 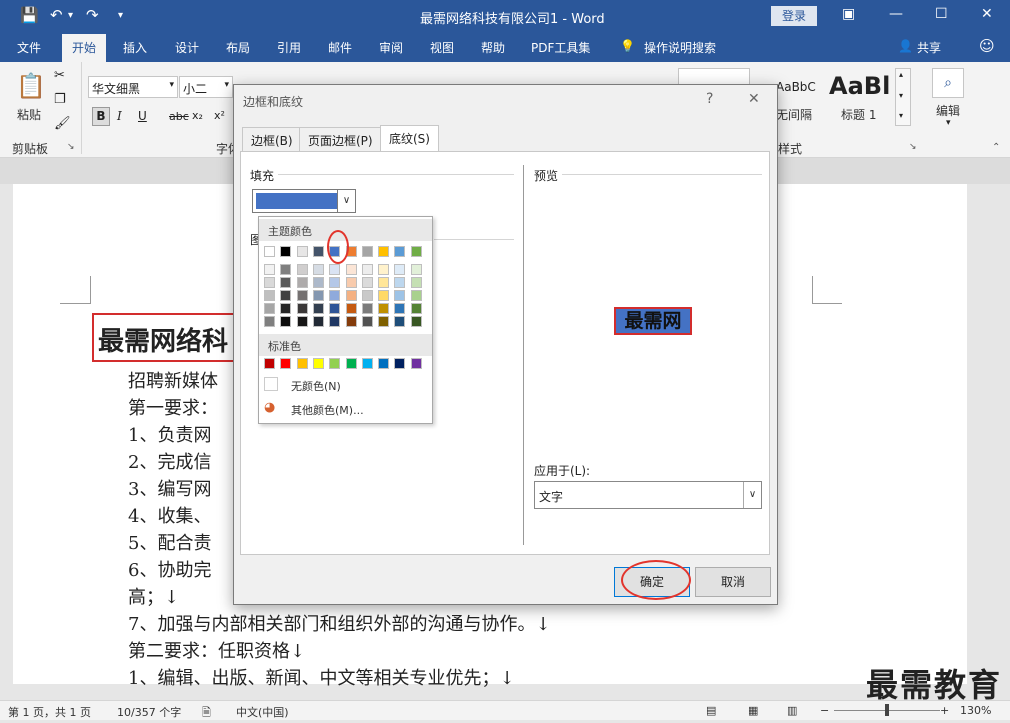 I want to click on apply-to-select: 文字 ∨, so click(x=648, y=495).